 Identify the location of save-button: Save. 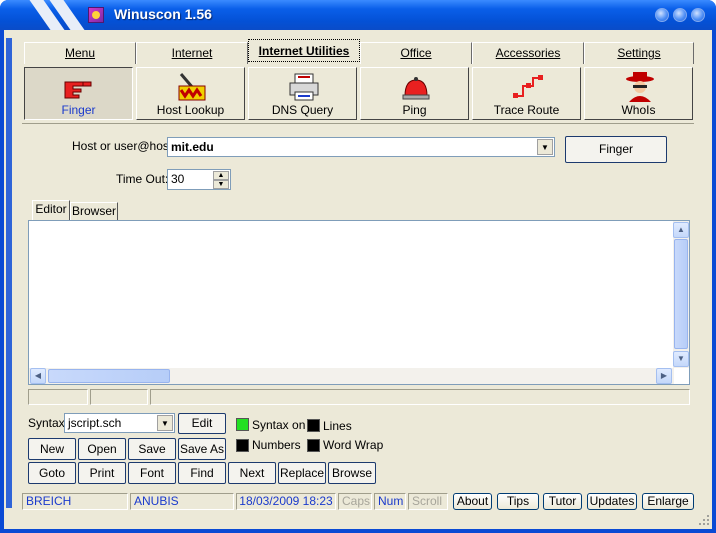
(152, 449).